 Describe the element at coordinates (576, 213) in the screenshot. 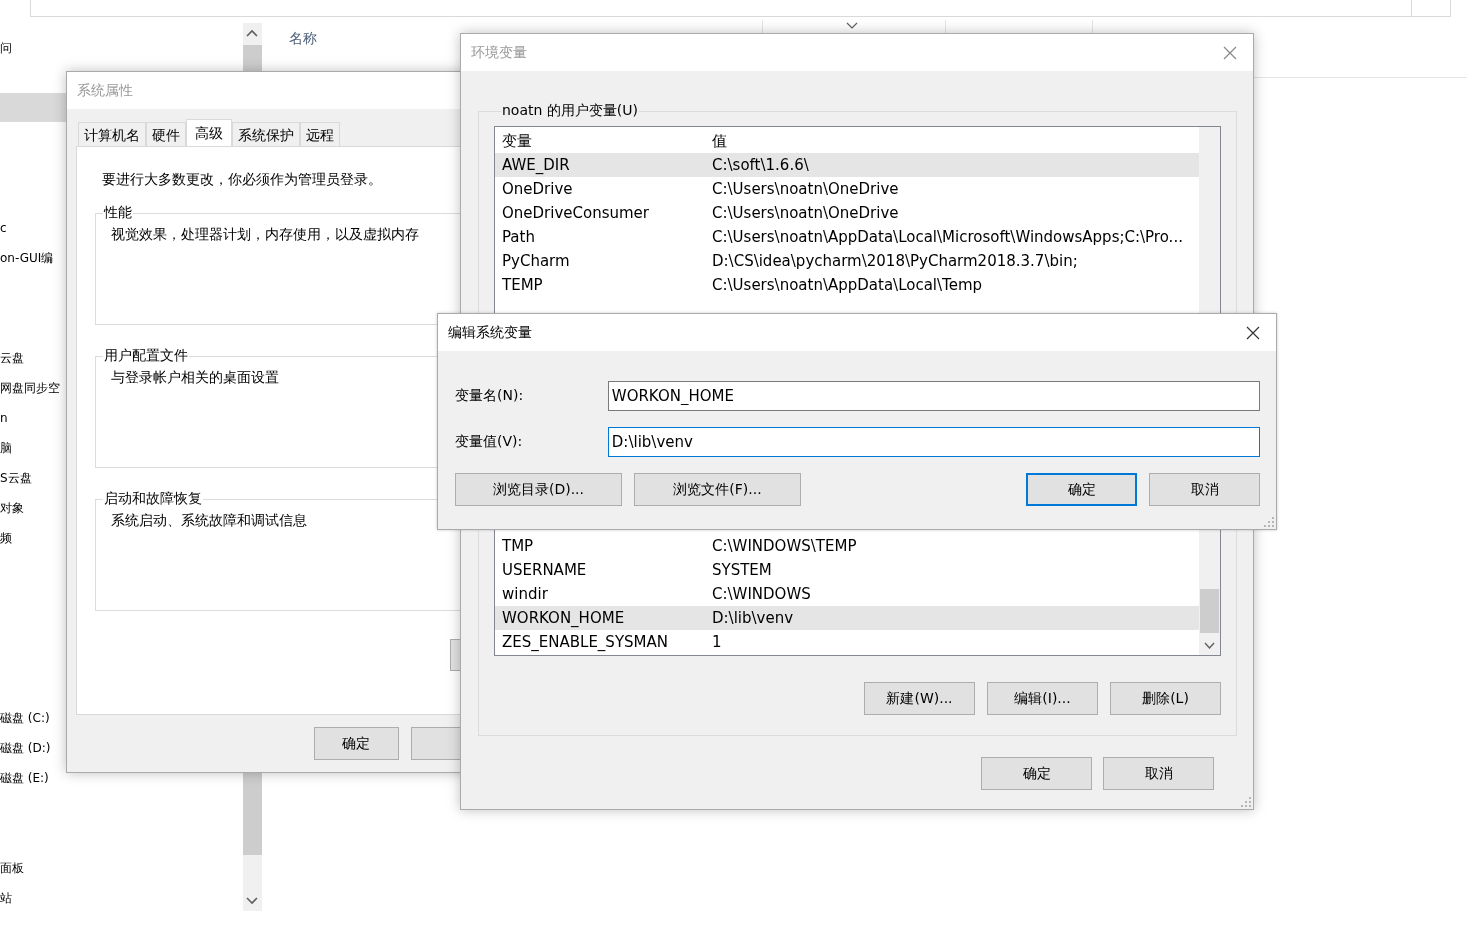

I see `variable-name: OneDriveConsumer` at that location.